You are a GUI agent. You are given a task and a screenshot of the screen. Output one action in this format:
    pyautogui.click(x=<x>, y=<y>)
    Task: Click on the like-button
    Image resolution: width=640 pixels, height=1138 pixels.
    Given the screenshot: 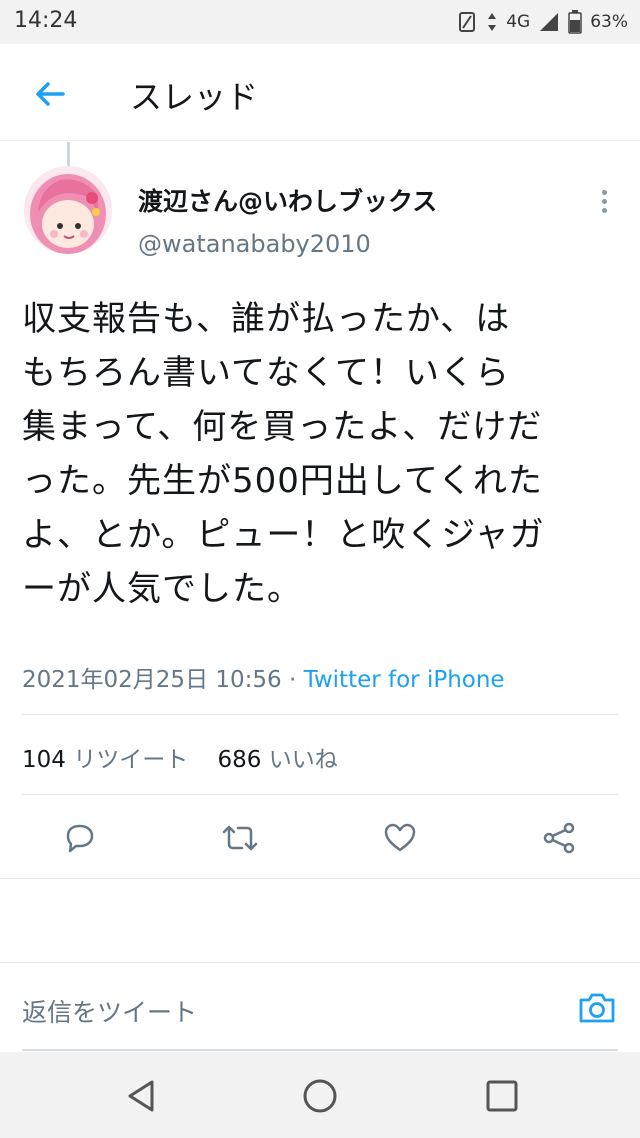 What is the action you would take?
    pyautogui.click(x=400, y=838)
    